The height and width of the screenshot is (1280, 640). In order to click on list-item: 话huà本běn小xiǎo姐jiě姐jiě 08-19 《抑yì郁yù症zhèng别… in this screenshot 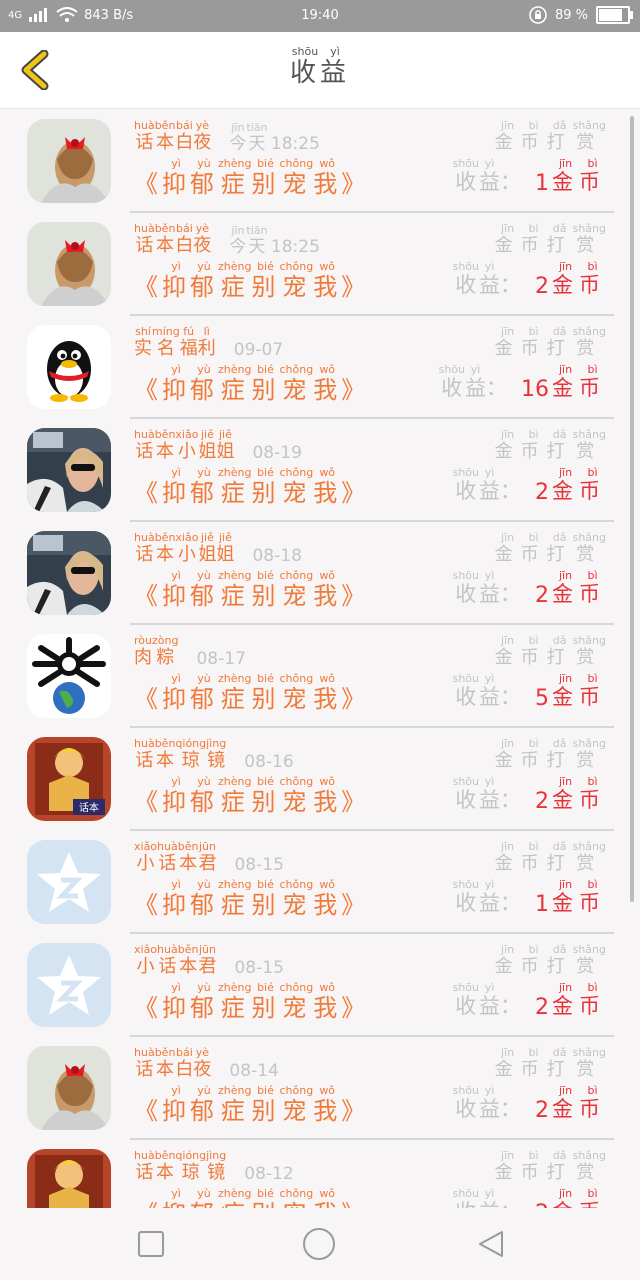, I will do `click(320, 470)`.